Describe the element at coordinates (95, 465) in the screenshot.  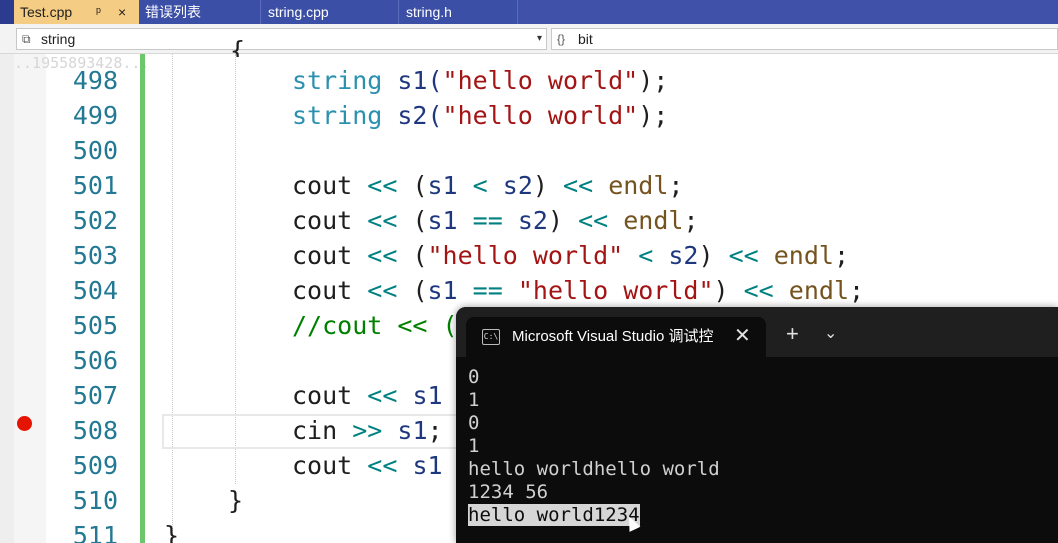
I see `line-number: 509` at that location.